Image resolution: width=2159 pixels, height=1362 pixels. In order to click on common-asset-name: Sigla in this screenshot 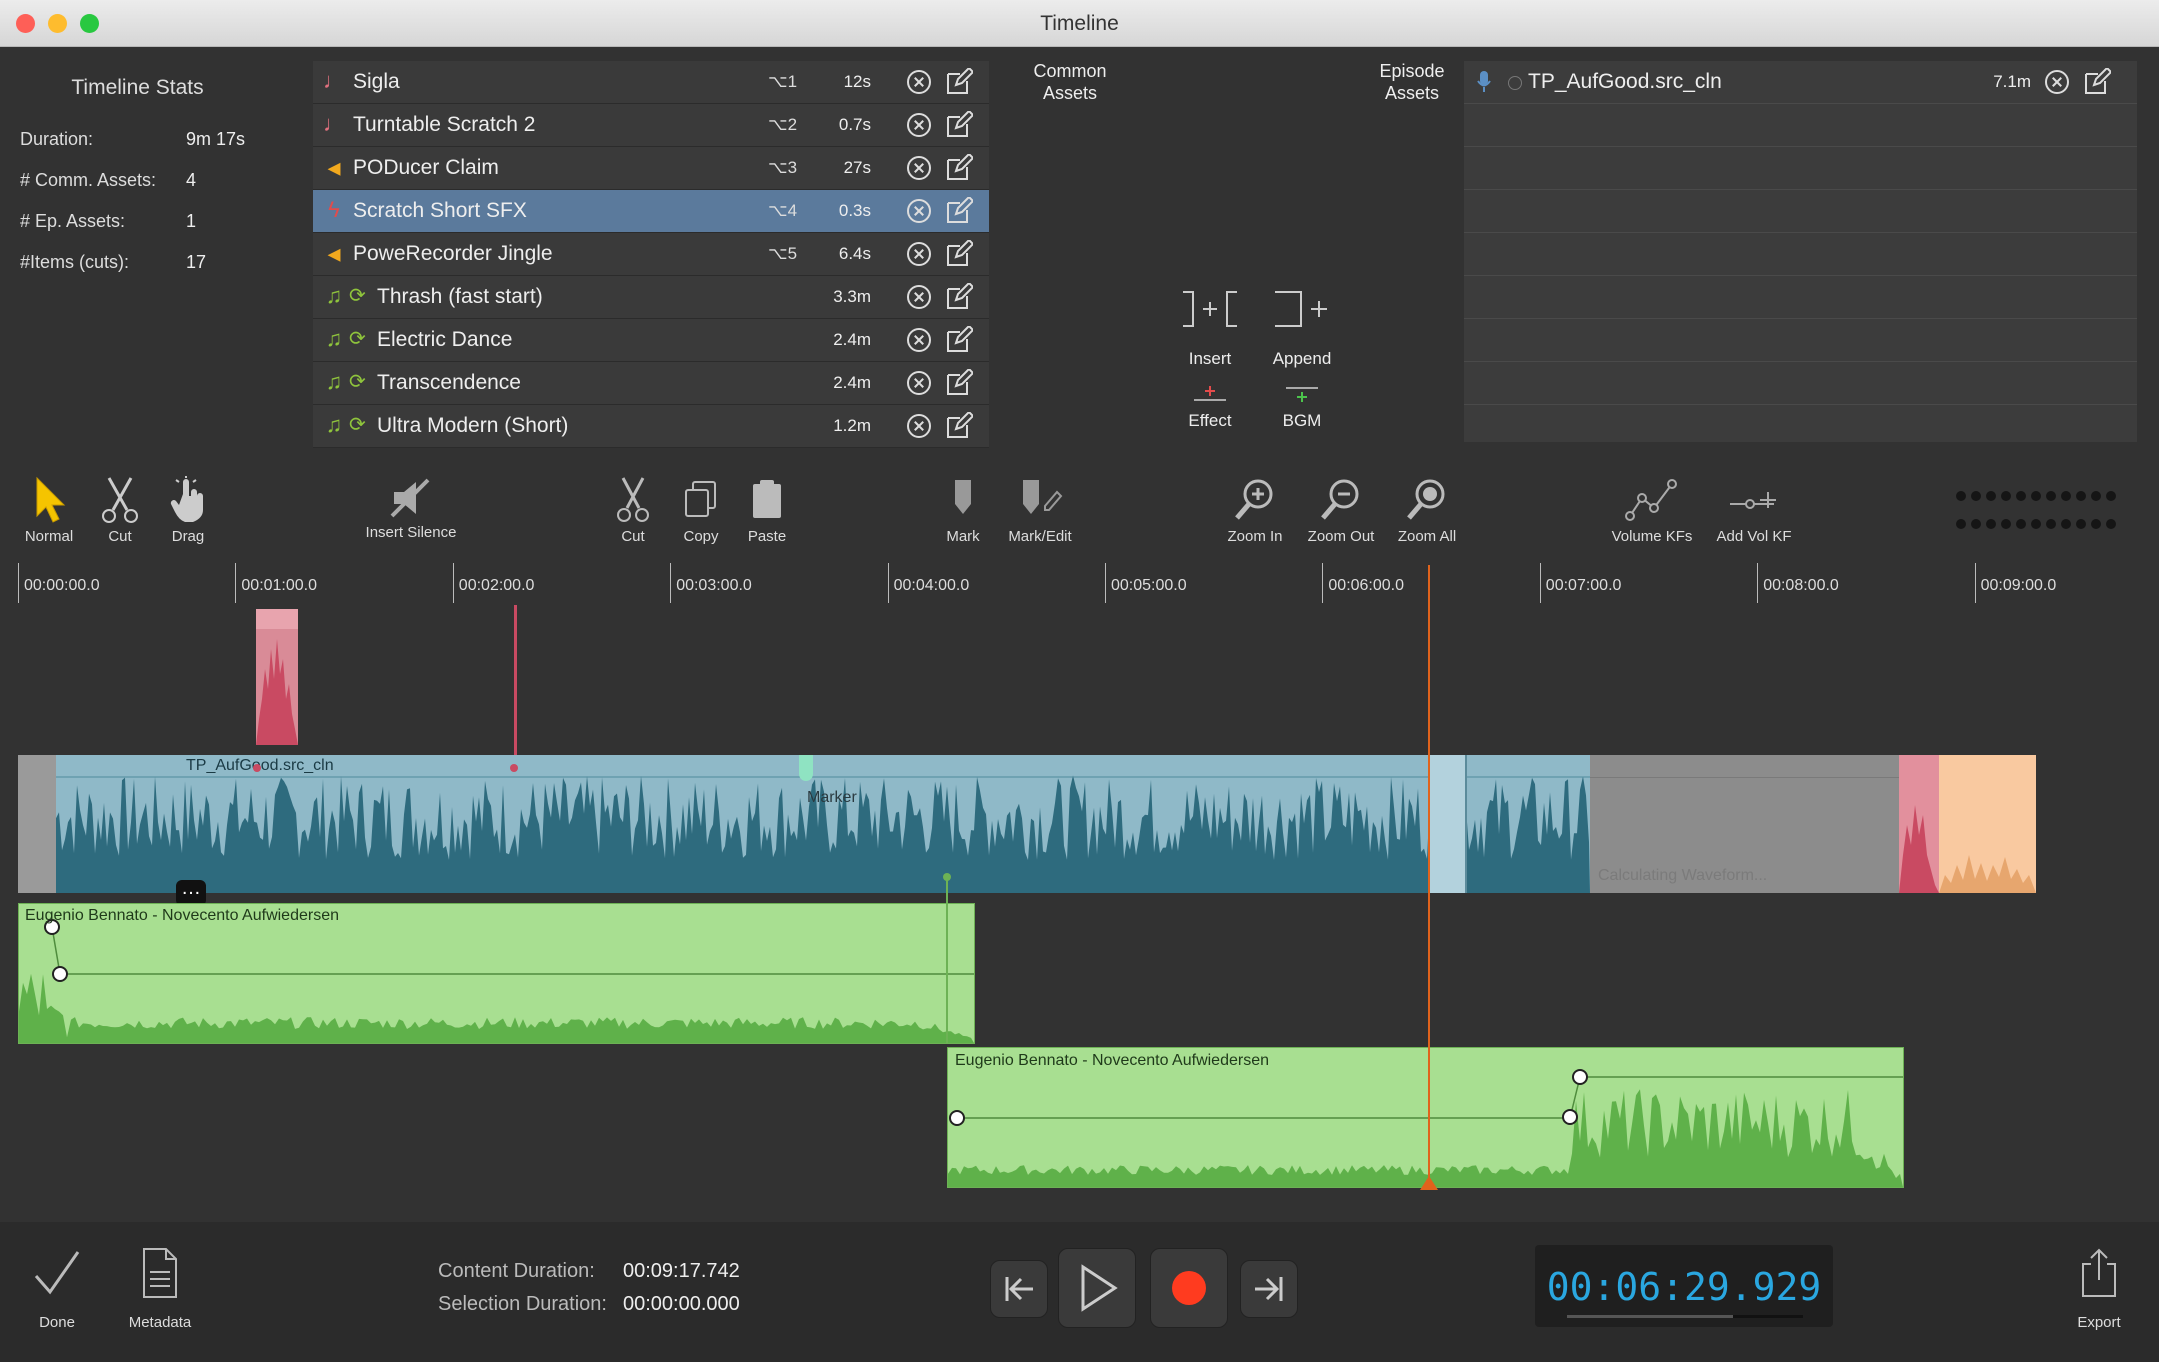, I will do `click(376, 81)`.